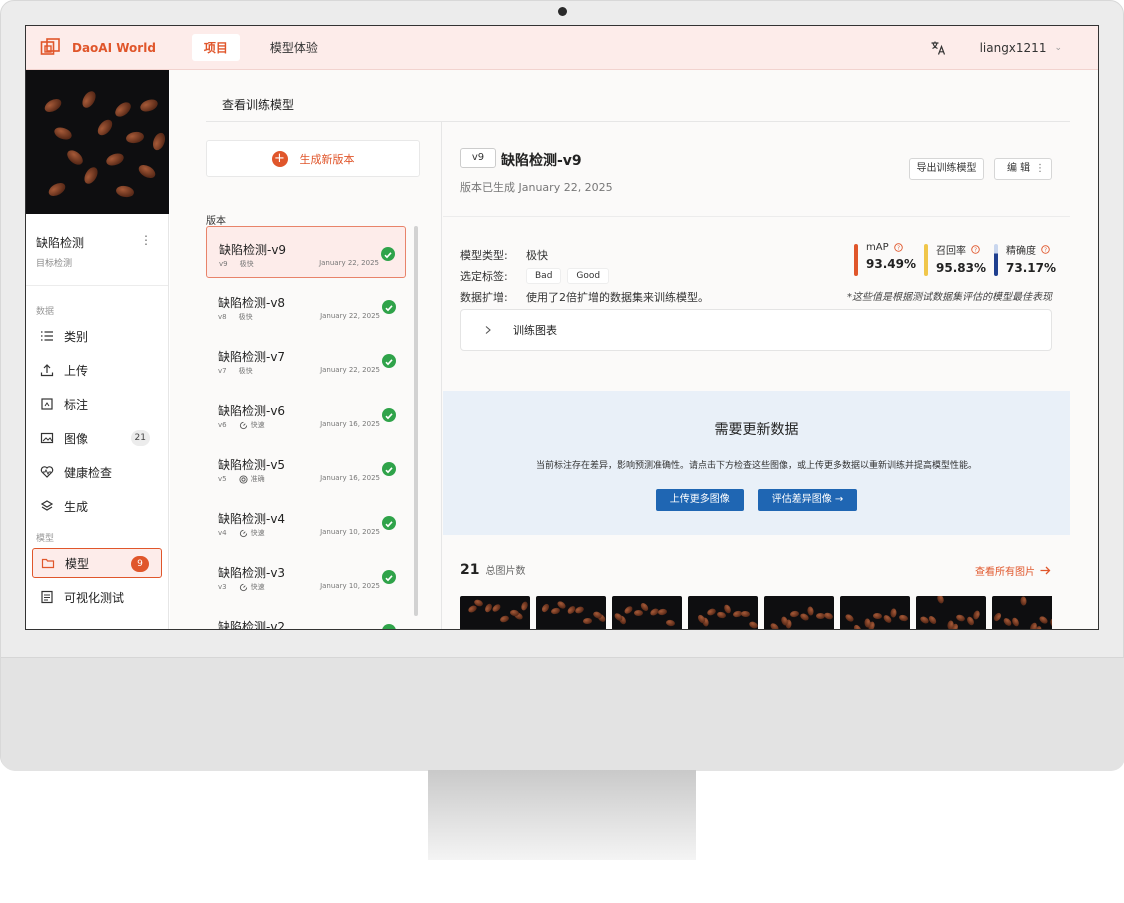 This screenshot has width=1124, height=903. Describe the element at coordinates (877, 247) in the screenshot. I see `metric-name: mAP` at that location.